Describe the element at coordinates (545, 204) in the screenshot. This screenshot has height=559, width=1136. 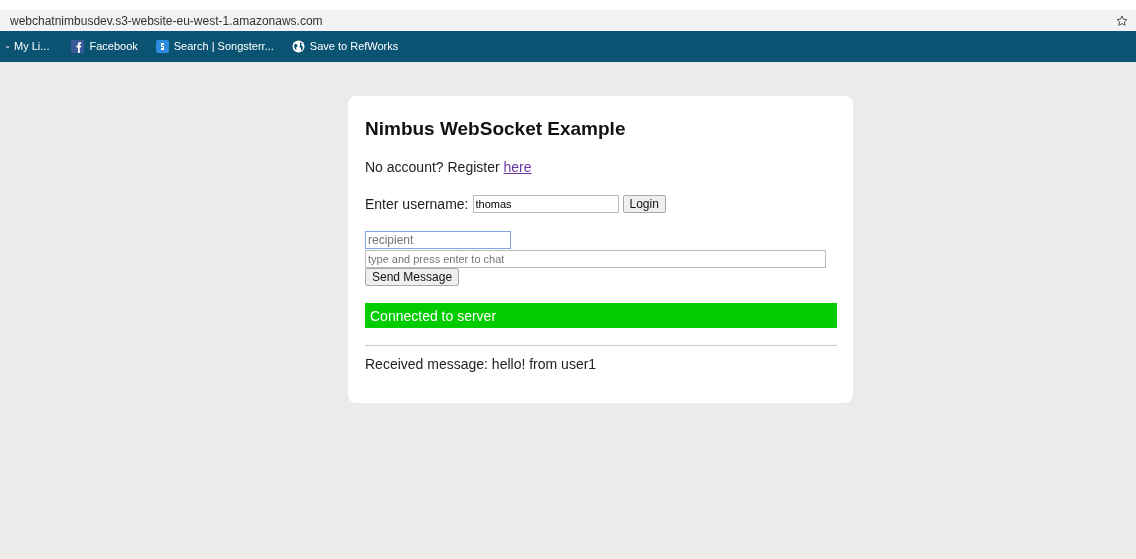
I see `username-field: thomas` at that location.